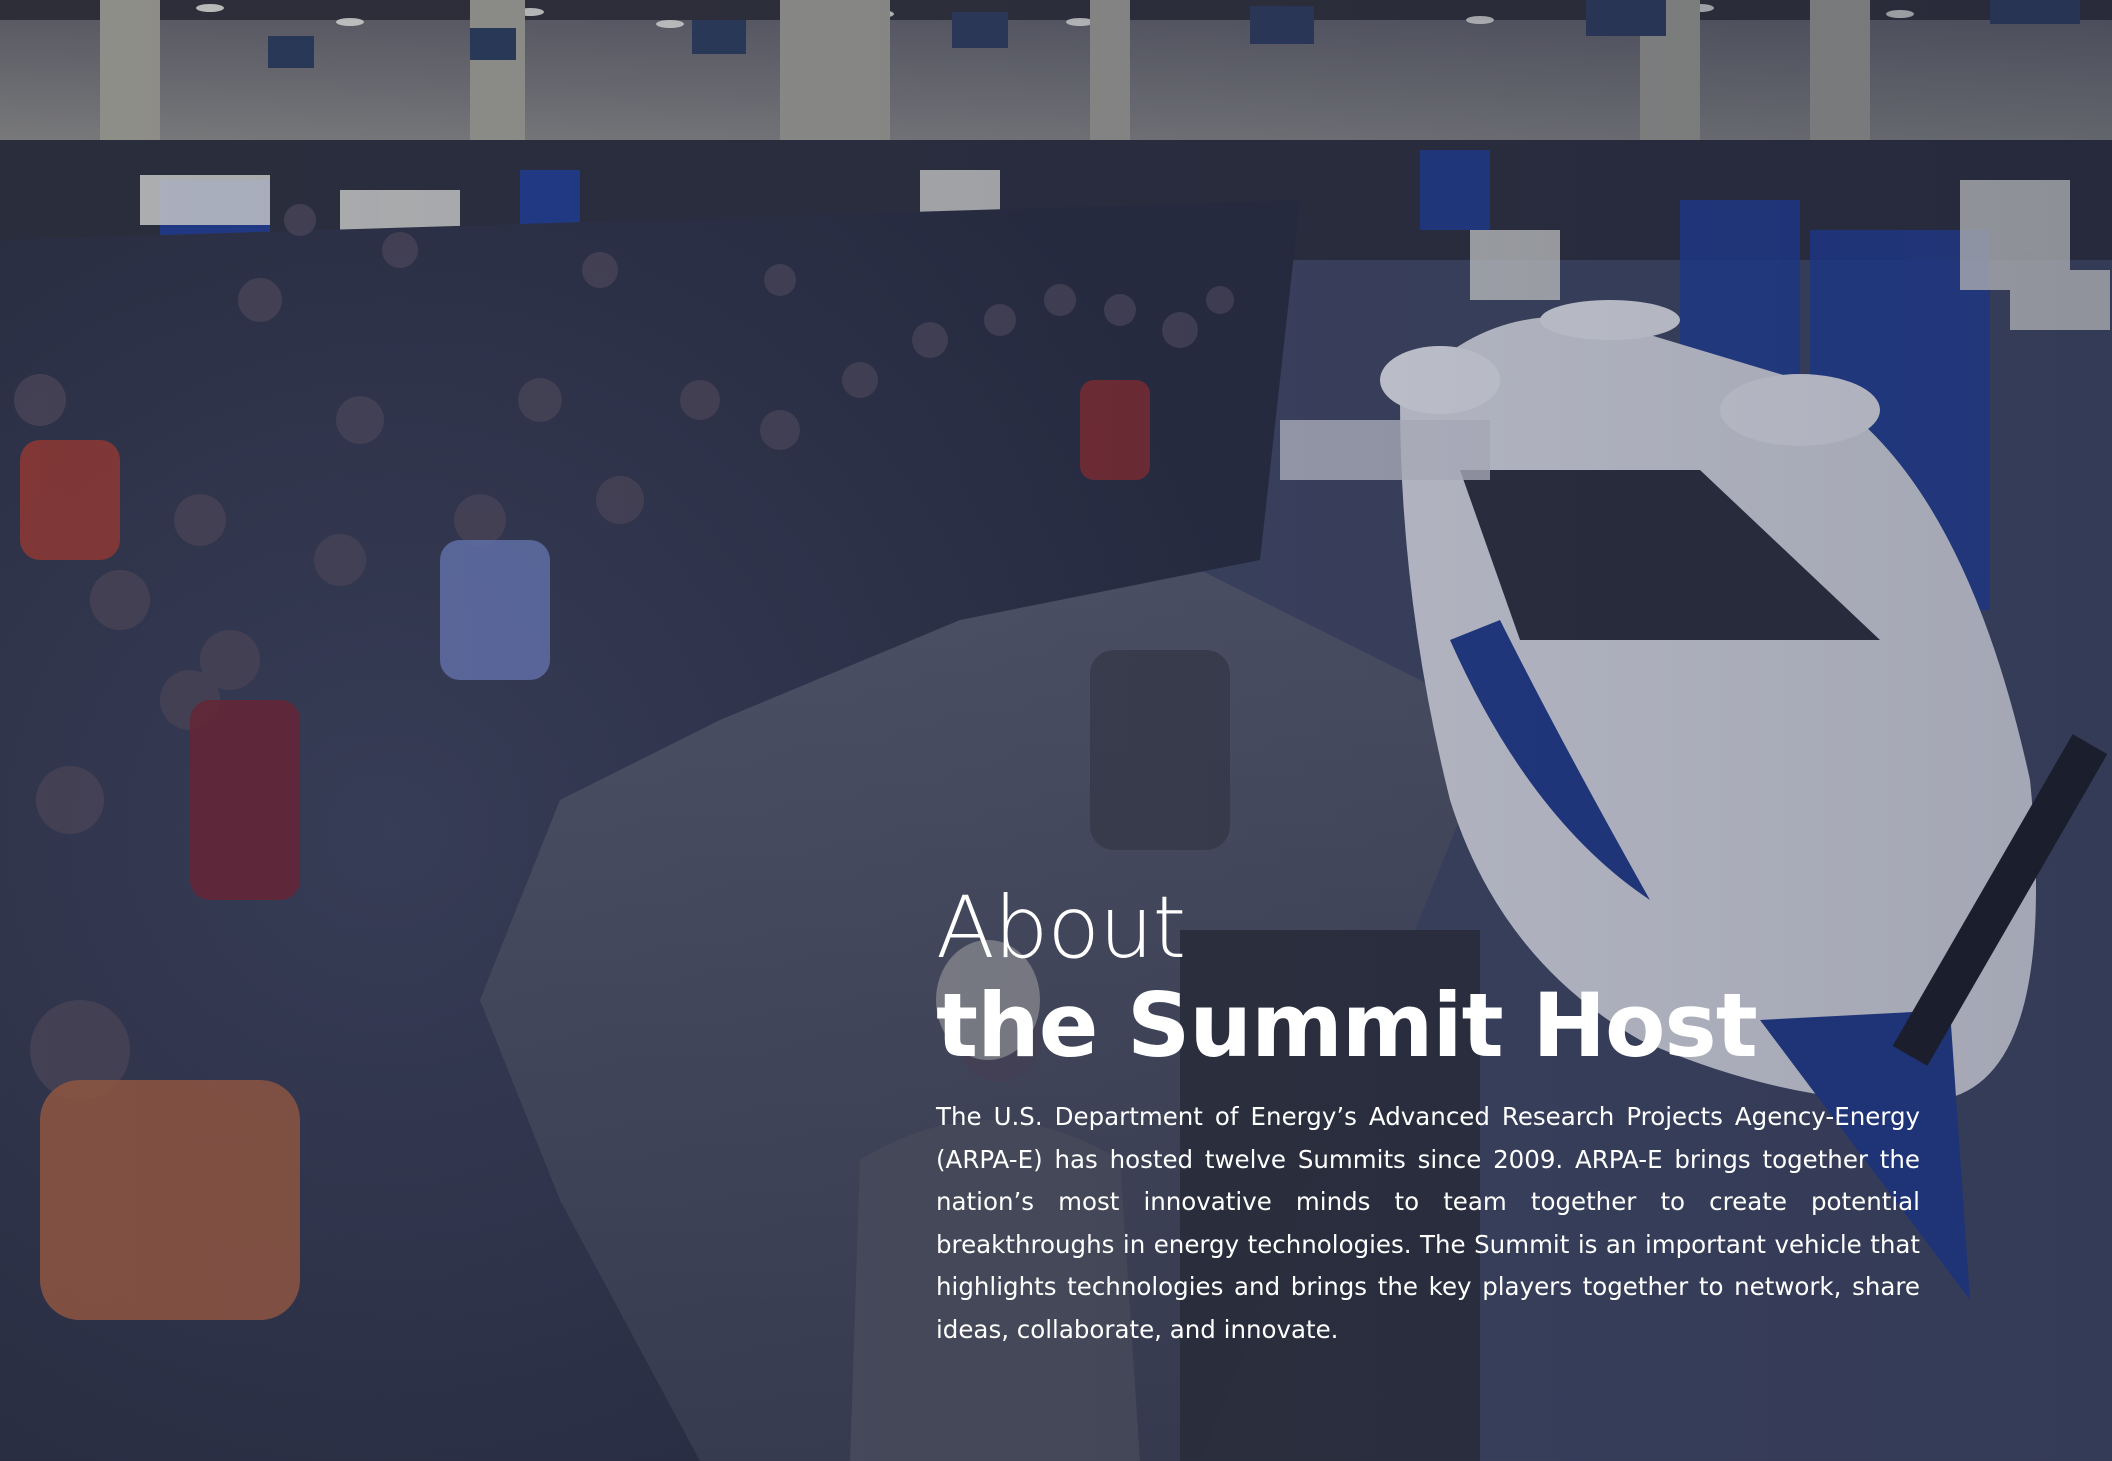 This screenshot has height=1461, width=2112. Describe the element at coordinates (1347, 1025) in the screenshot. I see `heading-summit-host: the Summit Host` at that location.